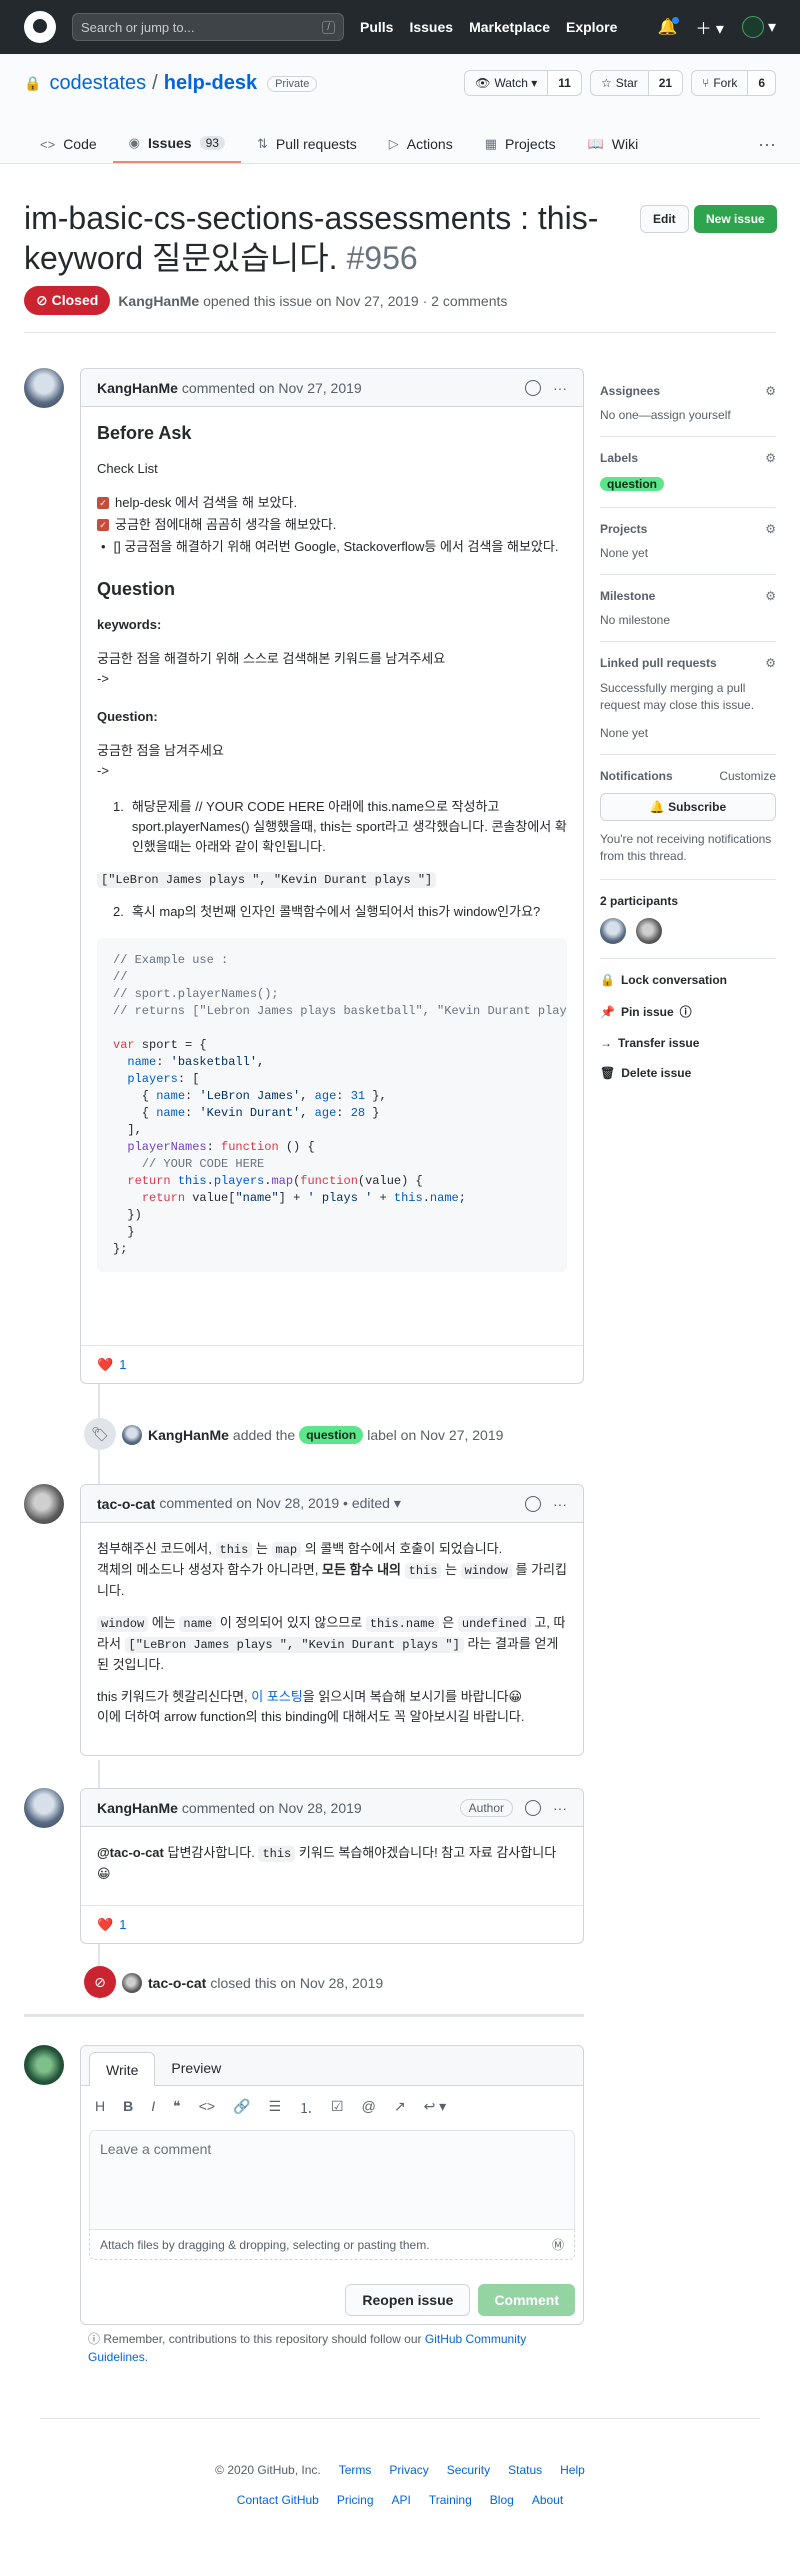 This screenshot has width=800, height=2562. What do you see at coordinates (40, 27) in the screenshot?
I see `github-logo-icon` at bounding box center [40, 27].